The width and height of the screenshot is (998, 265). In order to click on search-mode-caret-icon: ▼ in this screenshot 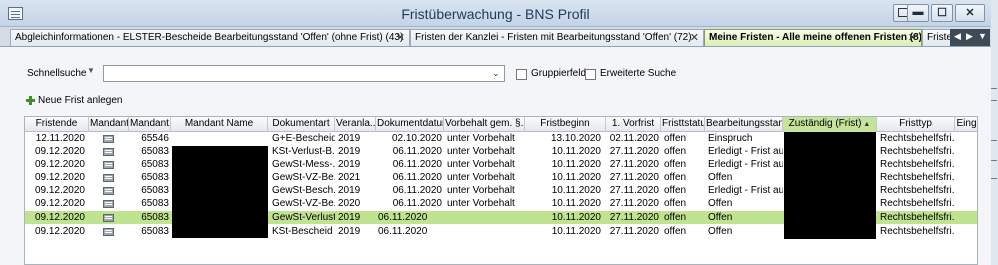, I will do `click(91, 70)`.